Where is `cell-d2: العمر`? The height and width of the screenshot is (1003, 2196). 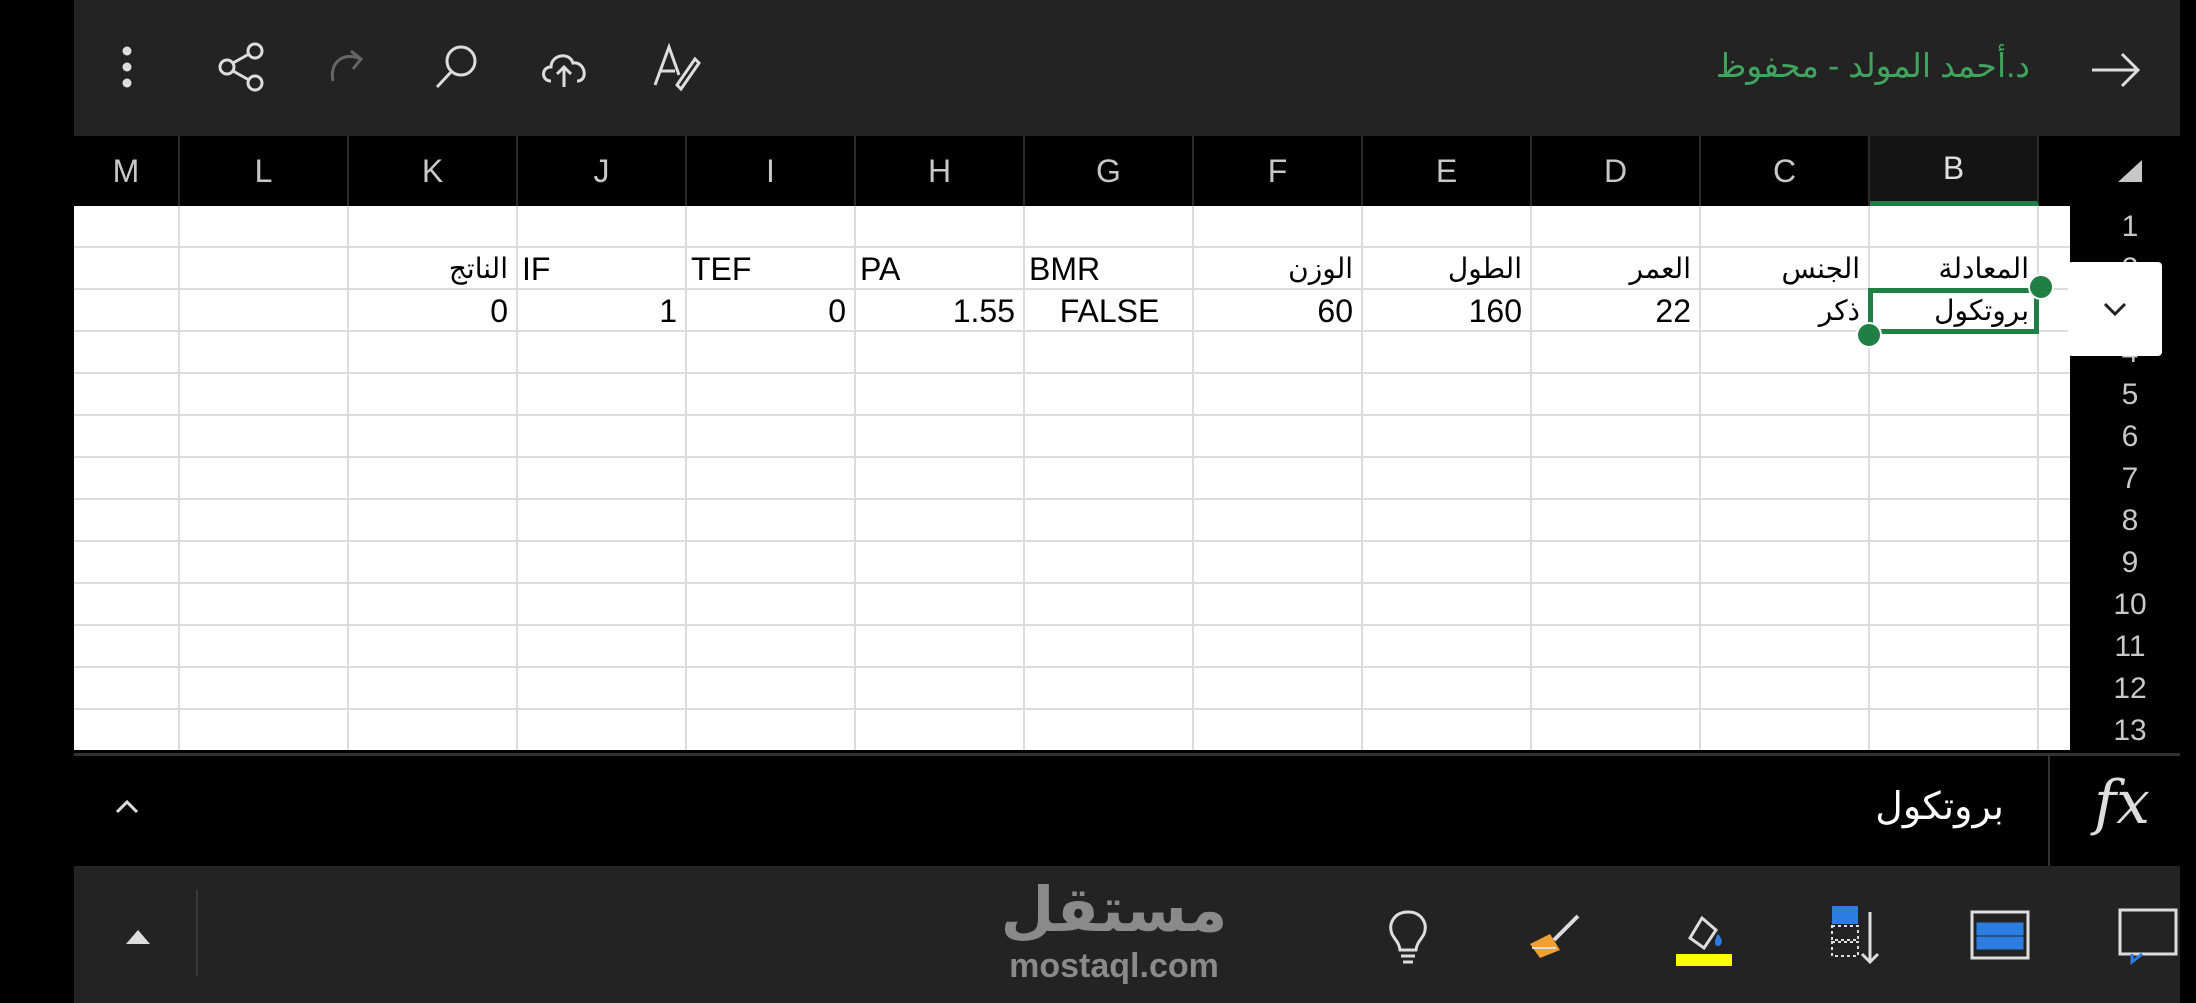
cell-d2: العمر is located at coordinates (1613, 269).